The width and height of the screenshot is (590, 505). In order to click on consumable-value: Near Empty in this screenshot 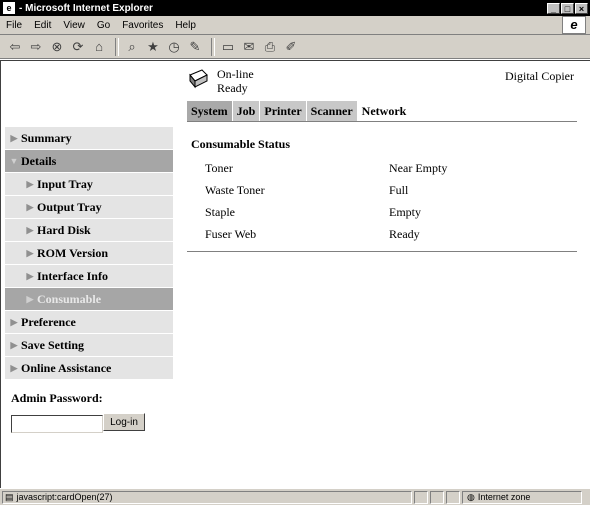, I will do `click(418, 167)`.